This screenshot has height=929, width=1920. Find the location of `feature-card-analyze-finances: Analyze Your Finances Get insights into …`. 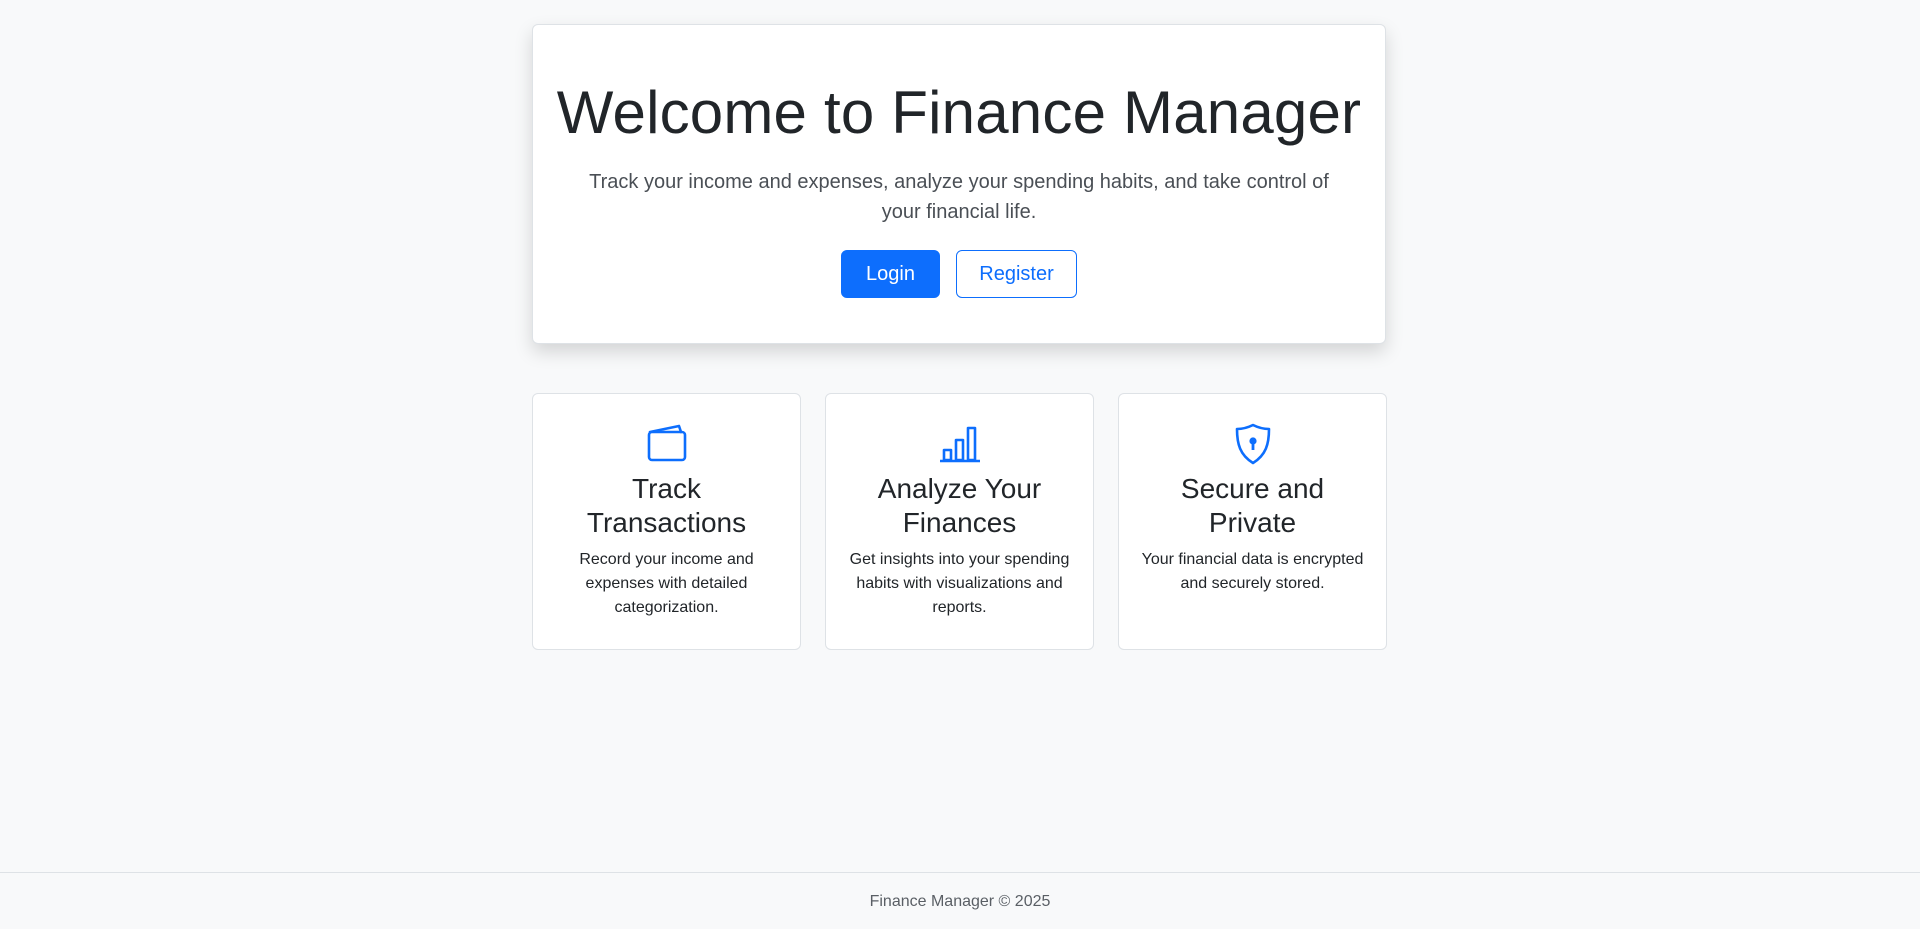

feature-card-analyze-finances: Analyze Your Finances Get insights into … is located at coordinates (959, 521).